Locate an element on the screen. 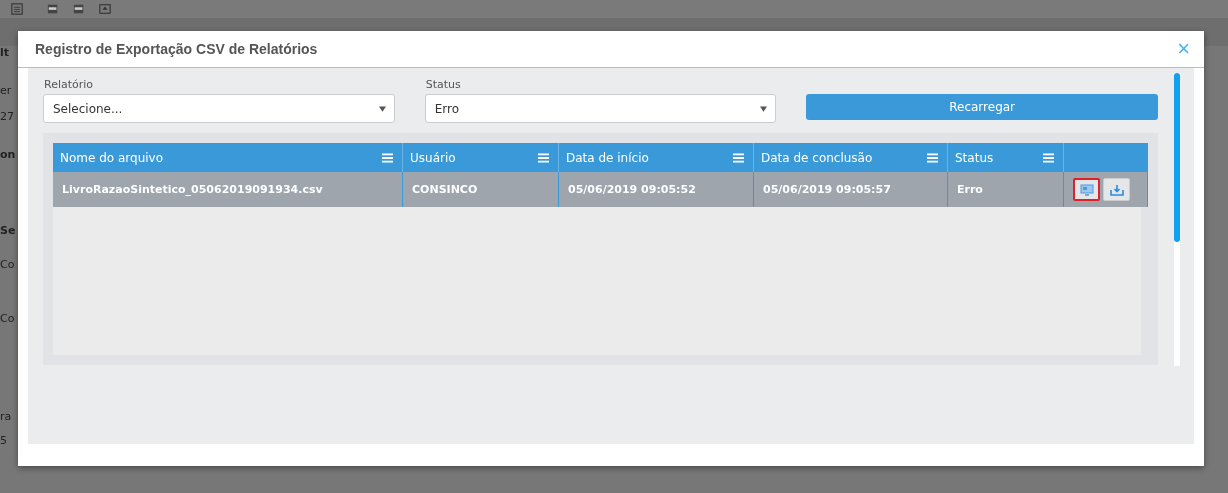 The height and width of the screenshot is (493, 1228). background-text: on is located at coordinates (8, 155).